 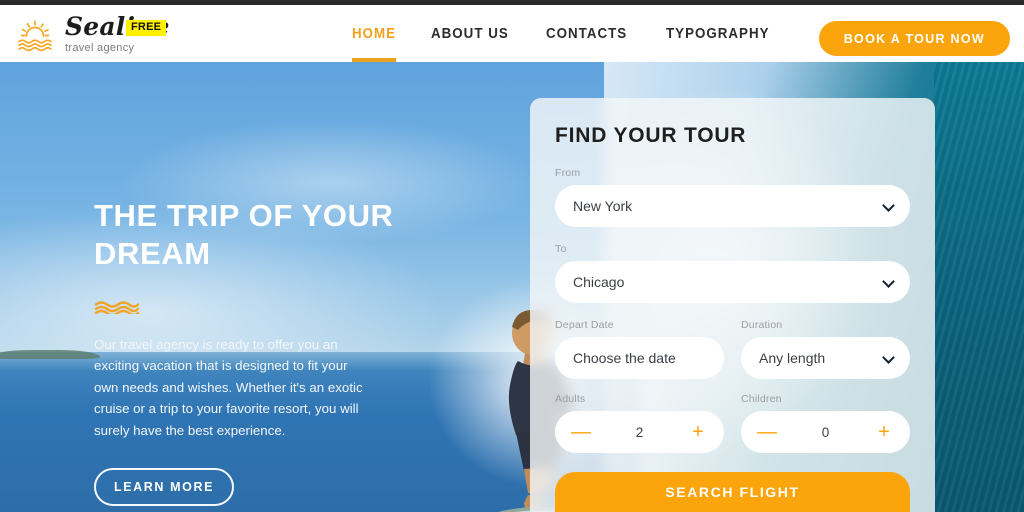 I want to click on nav-item-contacts: CONTACTS, so click(x=586, y=33).